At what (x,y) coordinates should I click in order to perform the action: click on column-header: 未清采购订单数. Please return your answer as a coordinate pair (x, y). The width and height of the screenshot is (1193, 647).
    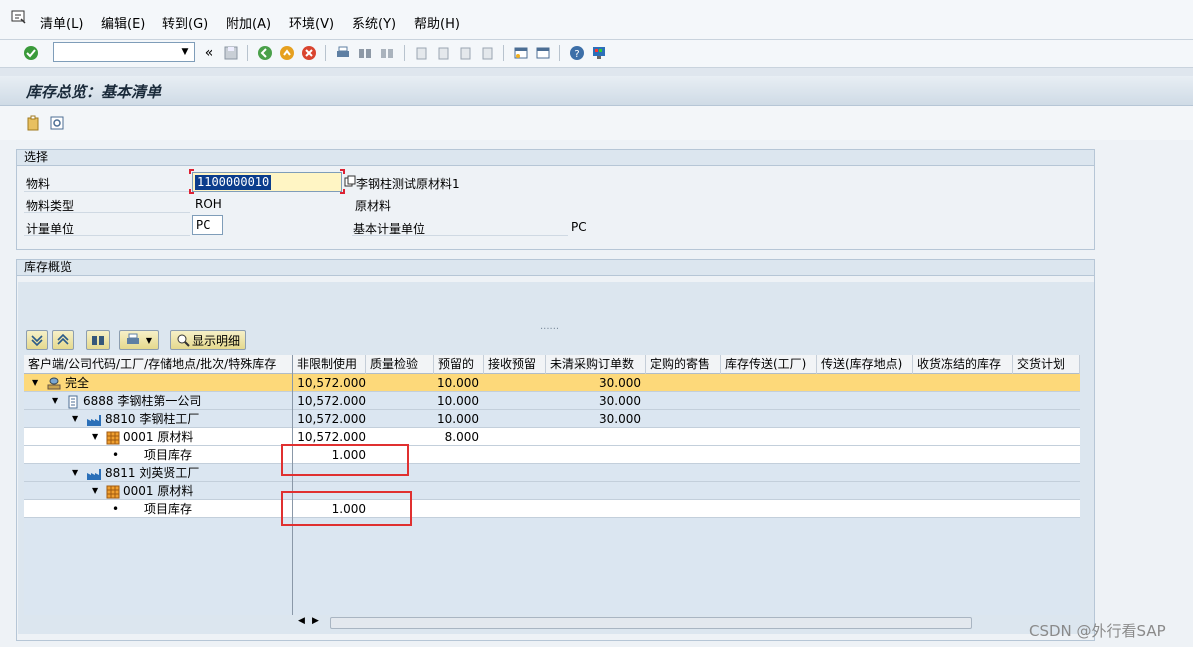
    Looking at the image, I should click on (596, 364).